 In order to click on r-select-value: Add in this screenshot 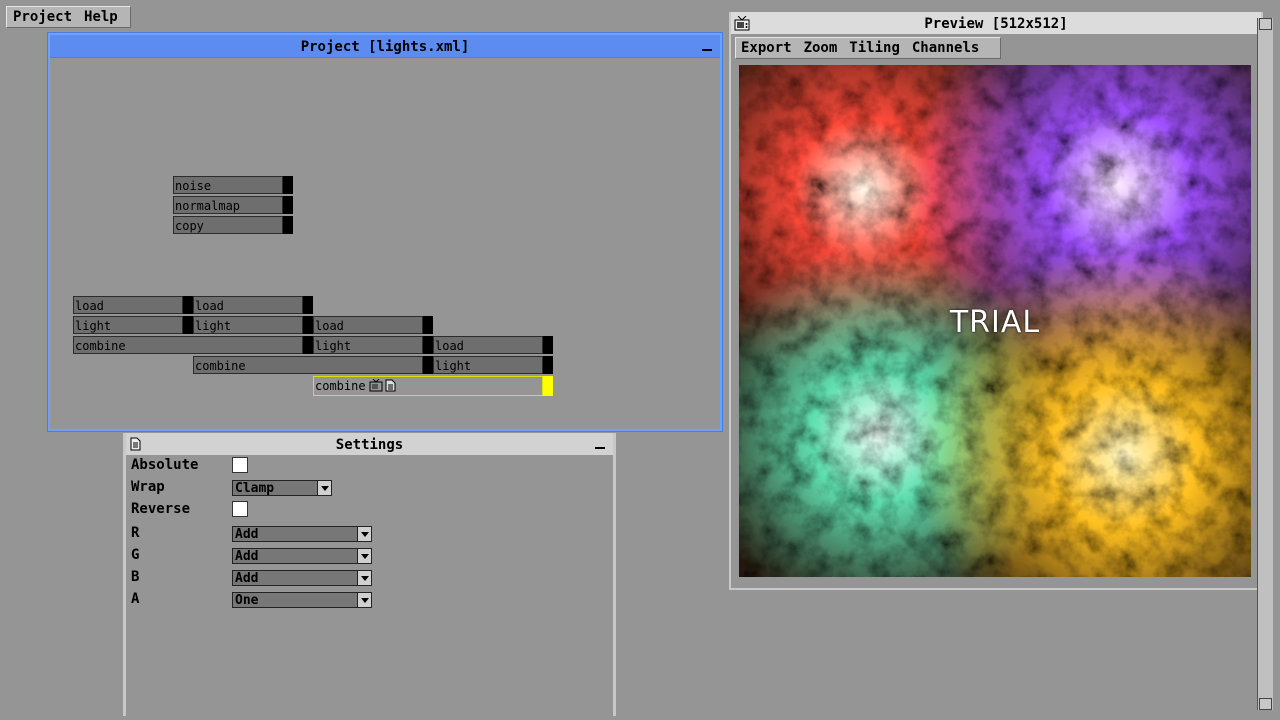, I will do `click(247, 534)`.